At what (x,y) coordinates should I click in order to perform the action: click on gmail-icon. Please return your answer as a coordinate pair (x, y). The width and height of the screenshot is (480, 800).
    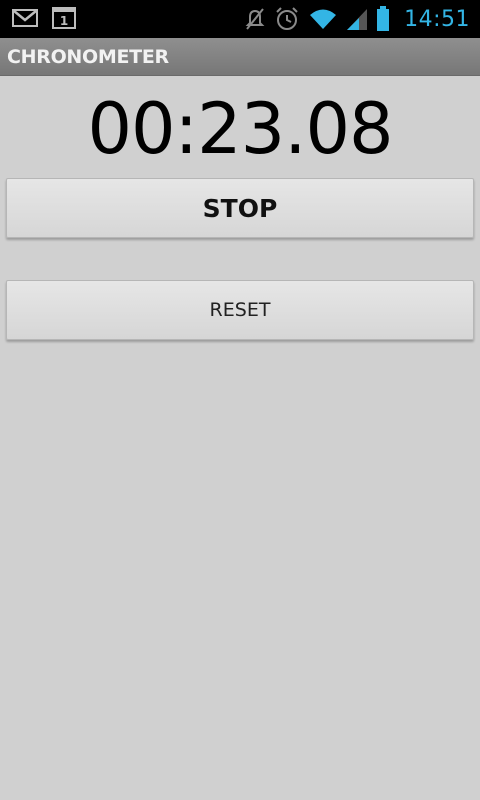
    Looking at the image, I should click on (25, 18).